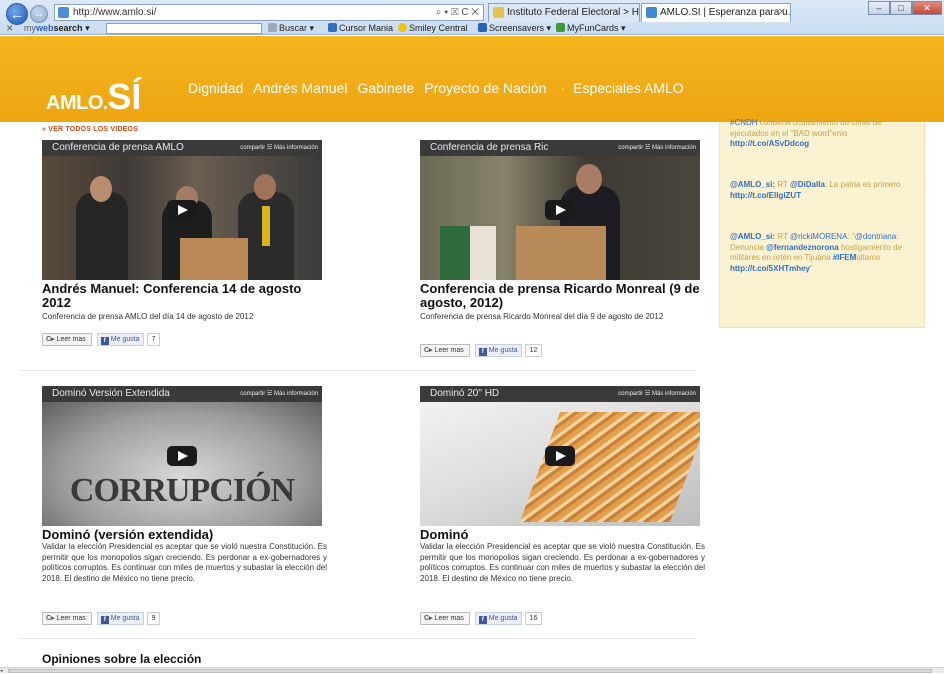 The height and width of the screenshot is (674, 944). What do you see at coordinates (901, 8) in the screenshot?
I see `maximize-button: □` at bounding box center [901, 8].